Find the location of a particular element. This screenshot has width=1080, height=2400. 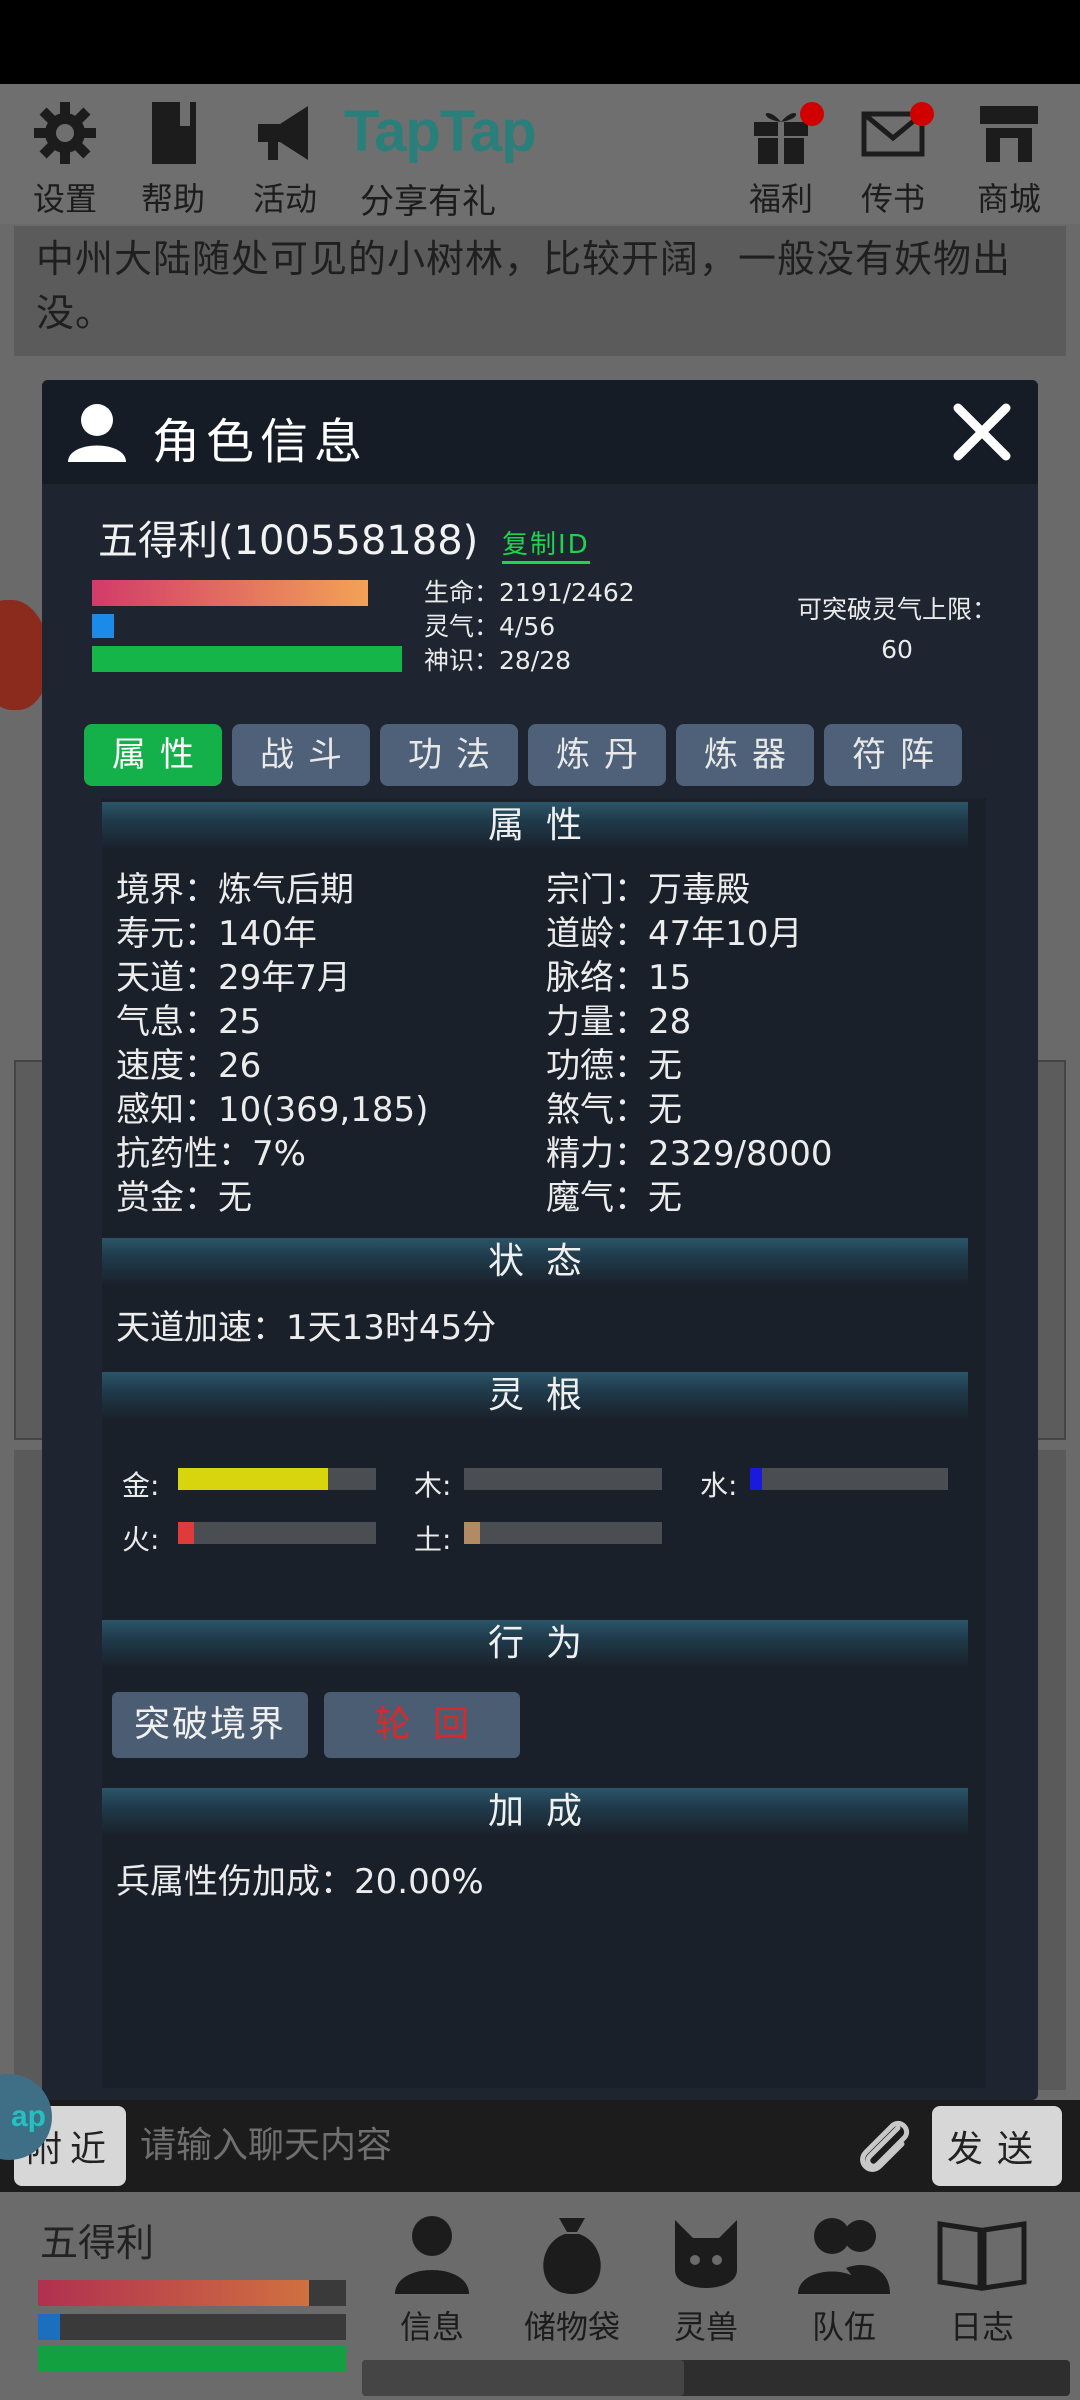

send-button: 发送 is located at coordinates (997, 2146).